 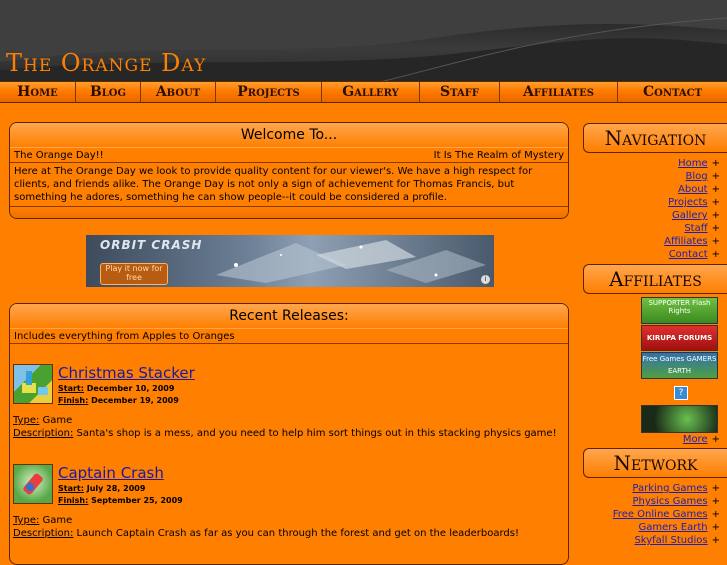 I want to click on captain-crash-thumbnail, so click(x=33, y=484).